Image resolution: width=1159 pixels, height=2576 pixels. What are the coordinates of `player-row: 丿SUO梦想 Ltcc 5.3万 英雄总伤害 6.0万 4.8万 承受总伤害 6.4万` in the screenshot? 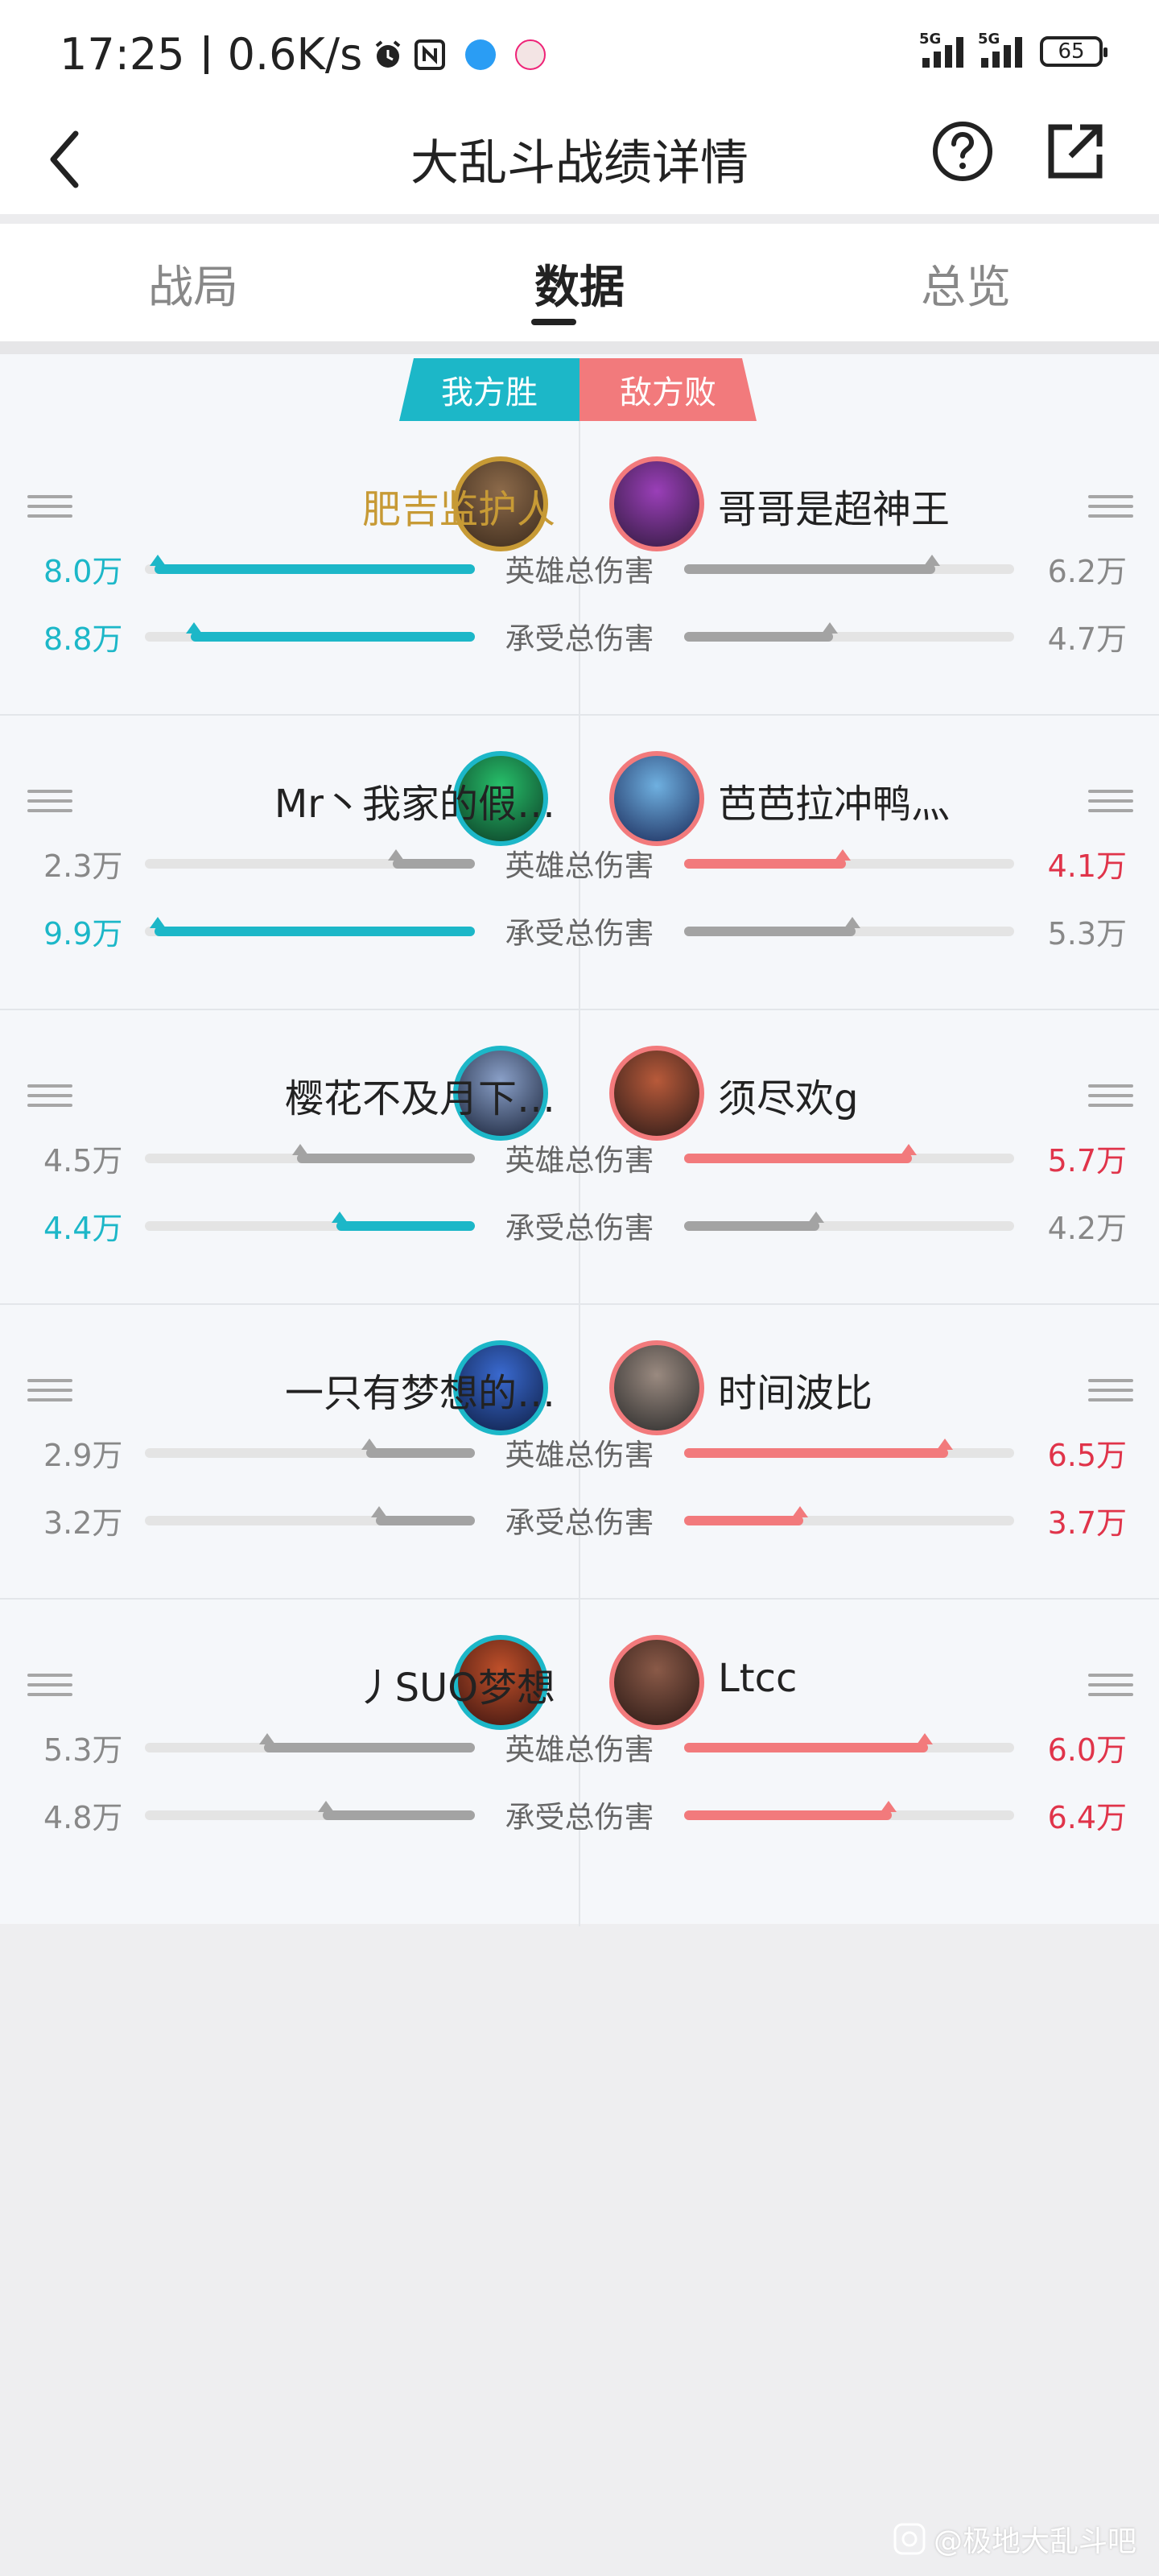 It's located at (579, 1749).